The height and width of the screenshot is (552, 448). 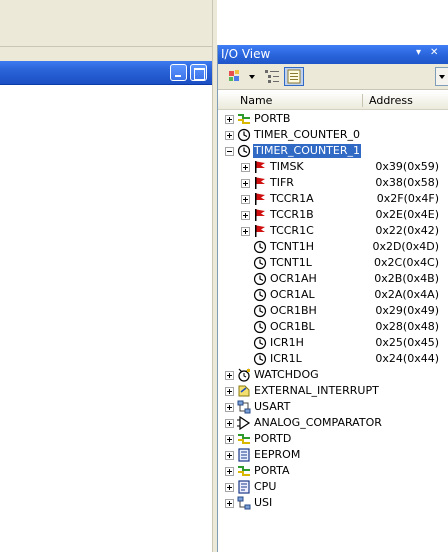 I want to click on tree-row: PORTB, so click(x=333, y=119).